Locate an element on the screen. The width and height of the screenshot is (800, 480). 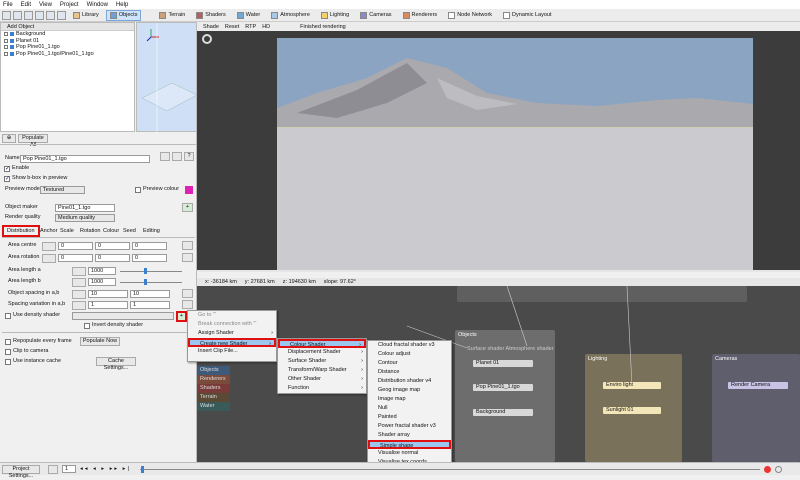
ctx-colour-shader: Colour Shader › is located at coordinates (322, 343).